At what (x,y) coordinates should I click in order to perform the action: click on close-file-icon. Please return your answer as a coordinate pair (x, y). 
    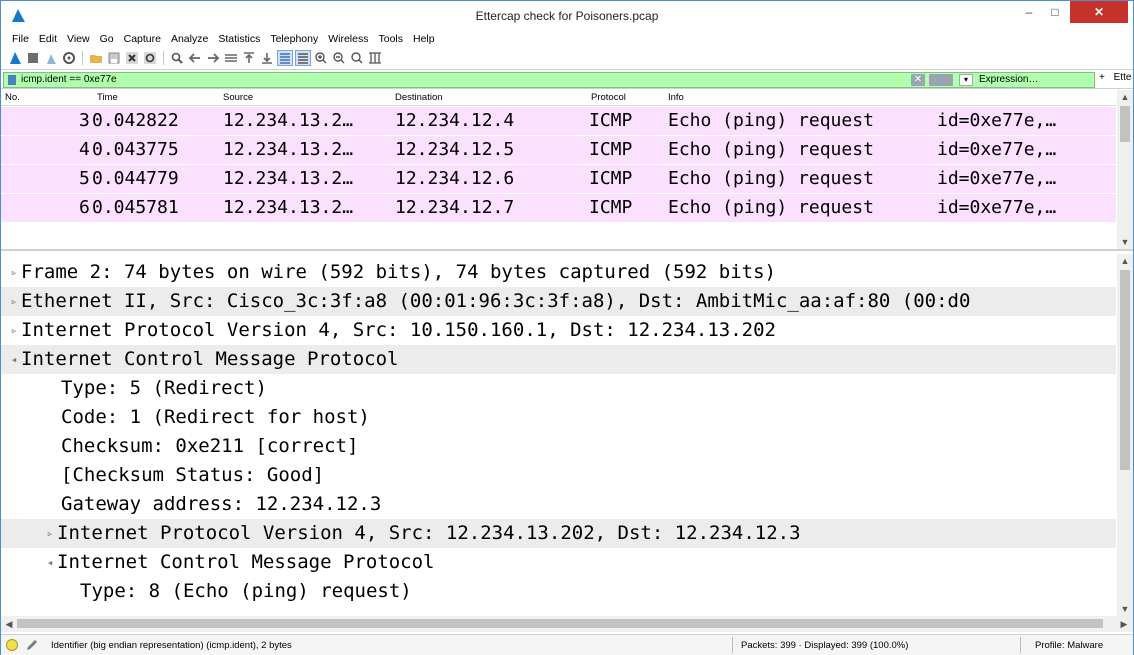
    Looking at the image, I should click on (132, 58).